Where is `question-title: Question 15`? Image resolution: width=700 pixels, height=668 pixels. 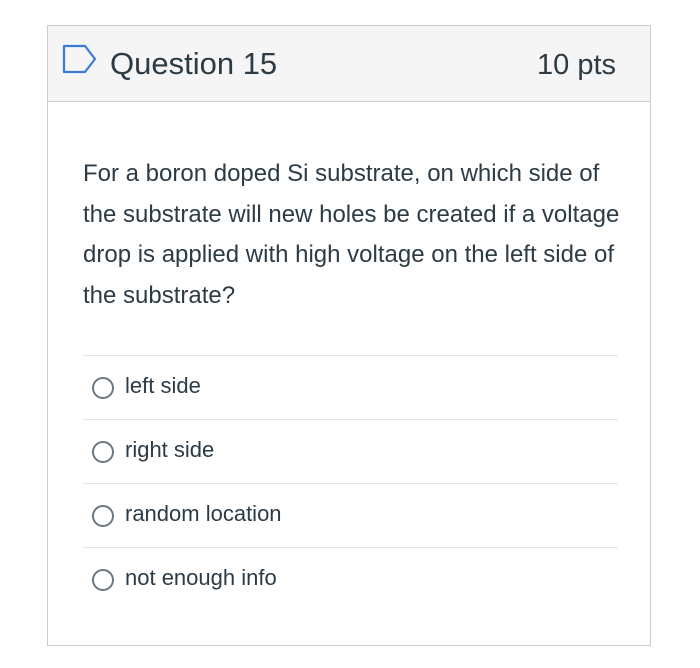 question-title: Question 15 is located at coordinates (194, 63).